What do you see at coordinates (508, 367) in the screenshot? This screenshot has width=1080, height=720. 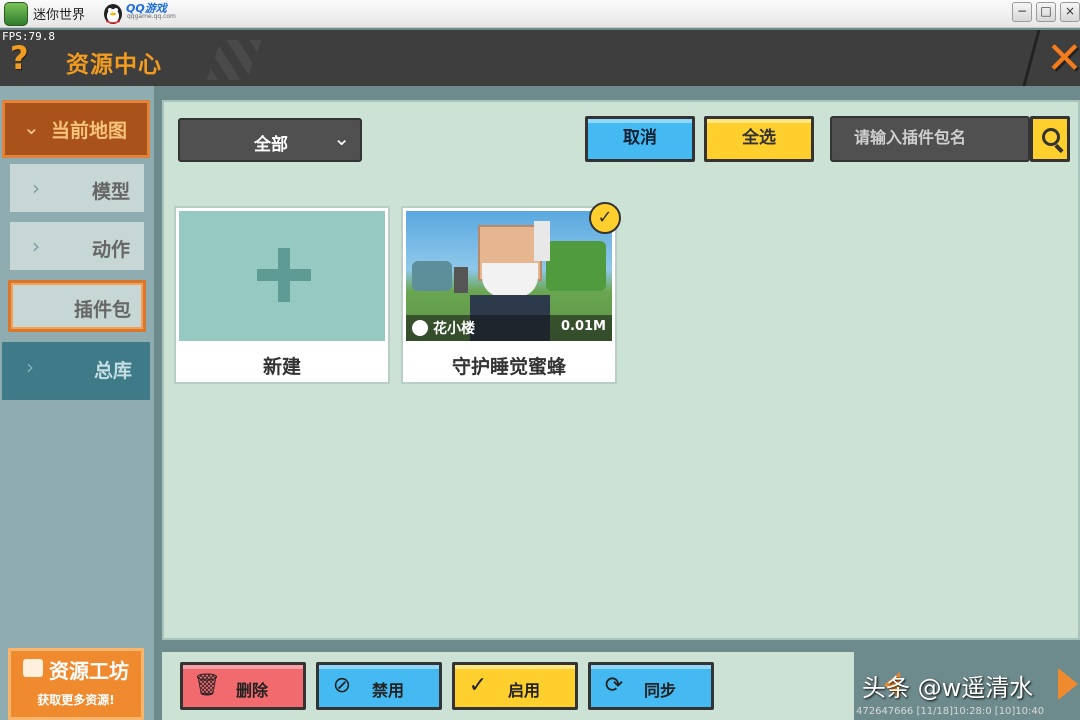 I see `card-title: 守护睡觉蜜蜂` at bounding box center [508, 367].